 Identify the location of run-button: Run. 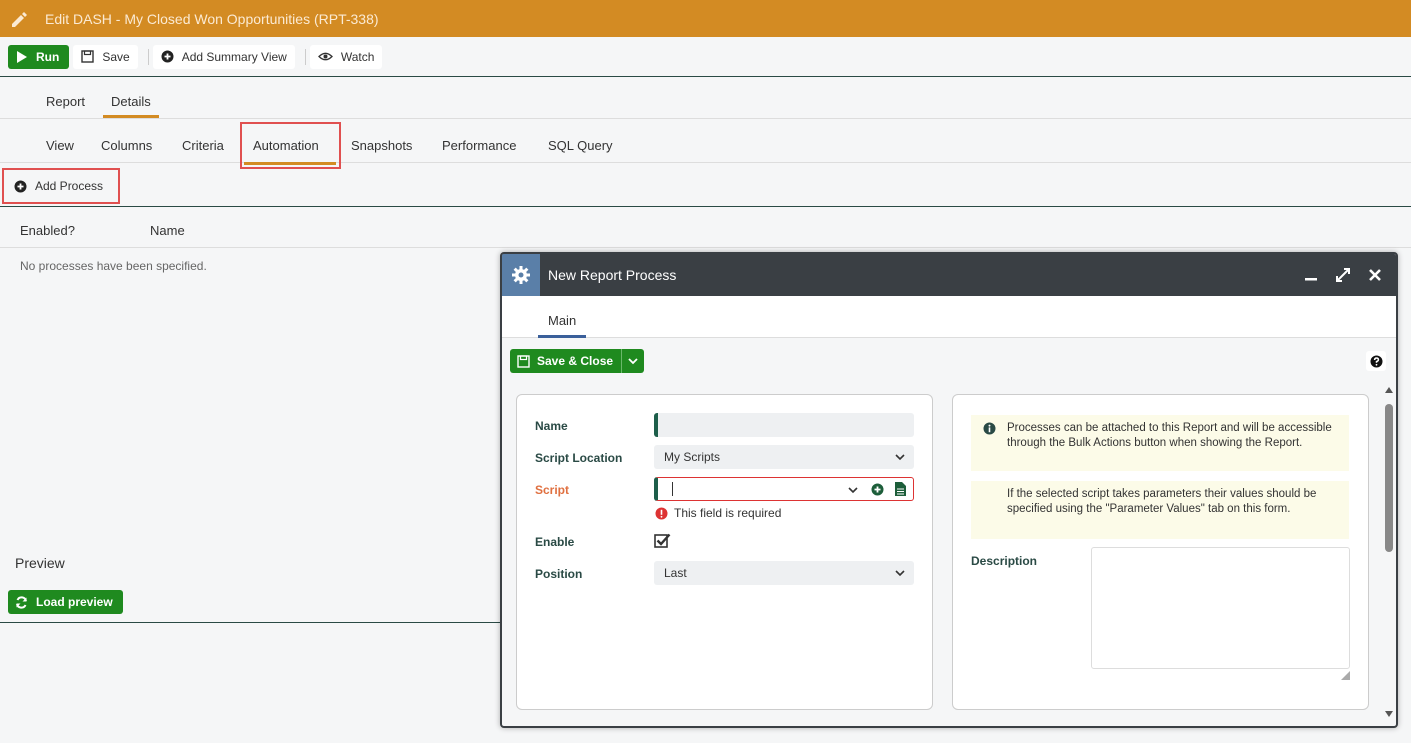
(39, 56).